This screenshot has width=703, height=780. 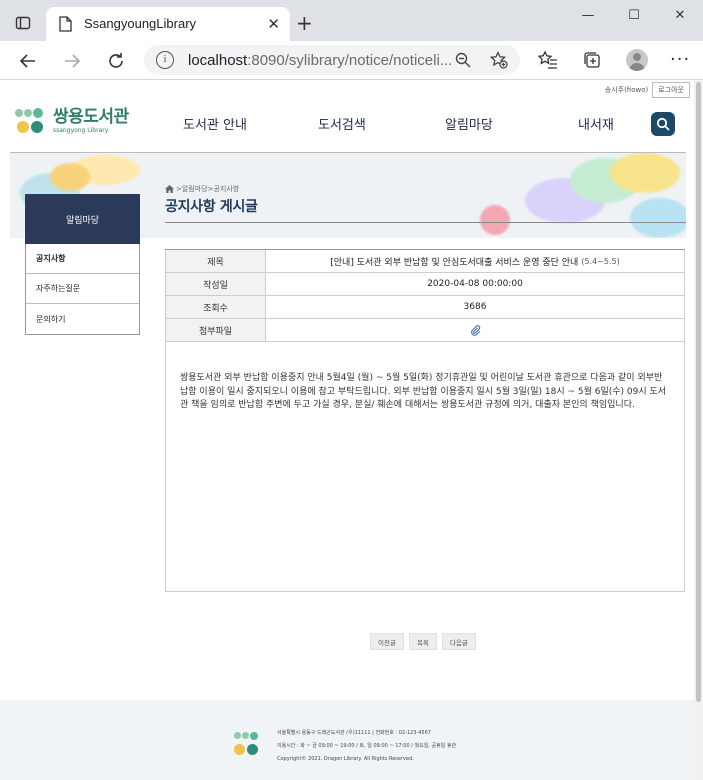 What do you see at coordinates (165, 60) in the screenshot?
I see `site-info-icon: i` at bounding box center [165, 60].